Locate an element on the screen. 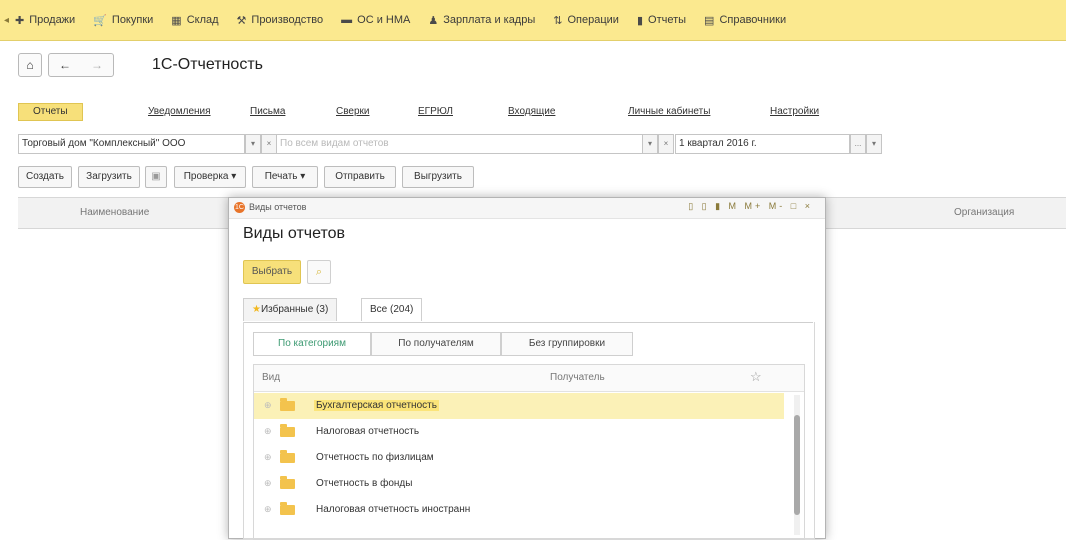  organization-clear-button: × is located at coordinates (269, 144).